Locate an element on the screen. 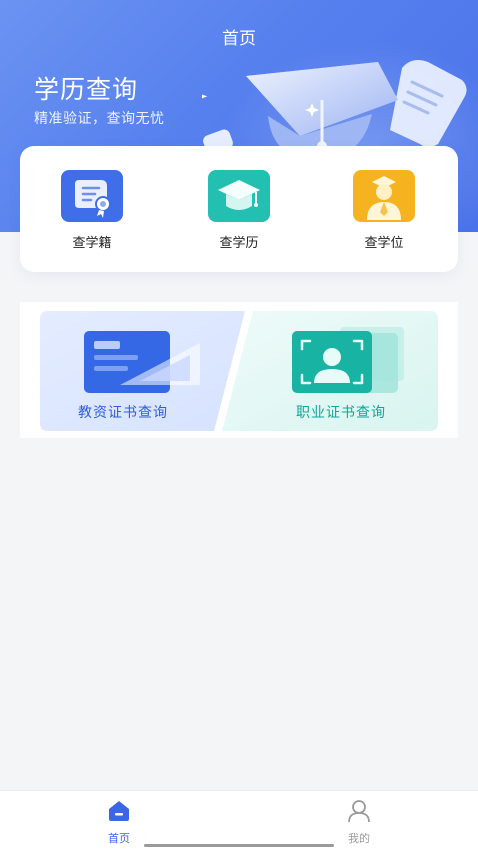 This screenshot has width=478, height=850. quick-action-label: 查学历 is located at coordinates (239, 243).